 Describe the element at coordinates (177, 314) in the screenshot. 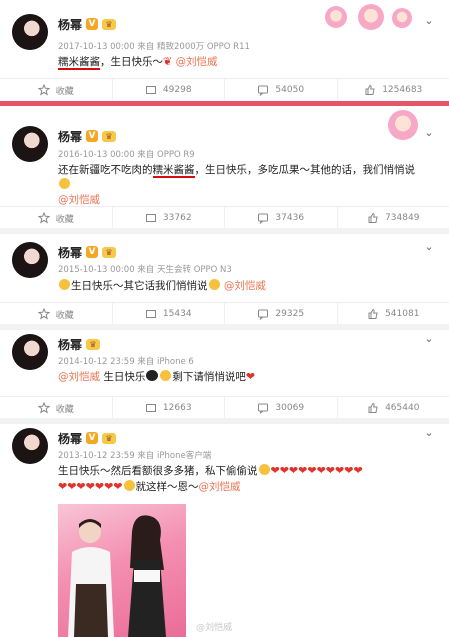

I see `repost-count: 15434` at that location.